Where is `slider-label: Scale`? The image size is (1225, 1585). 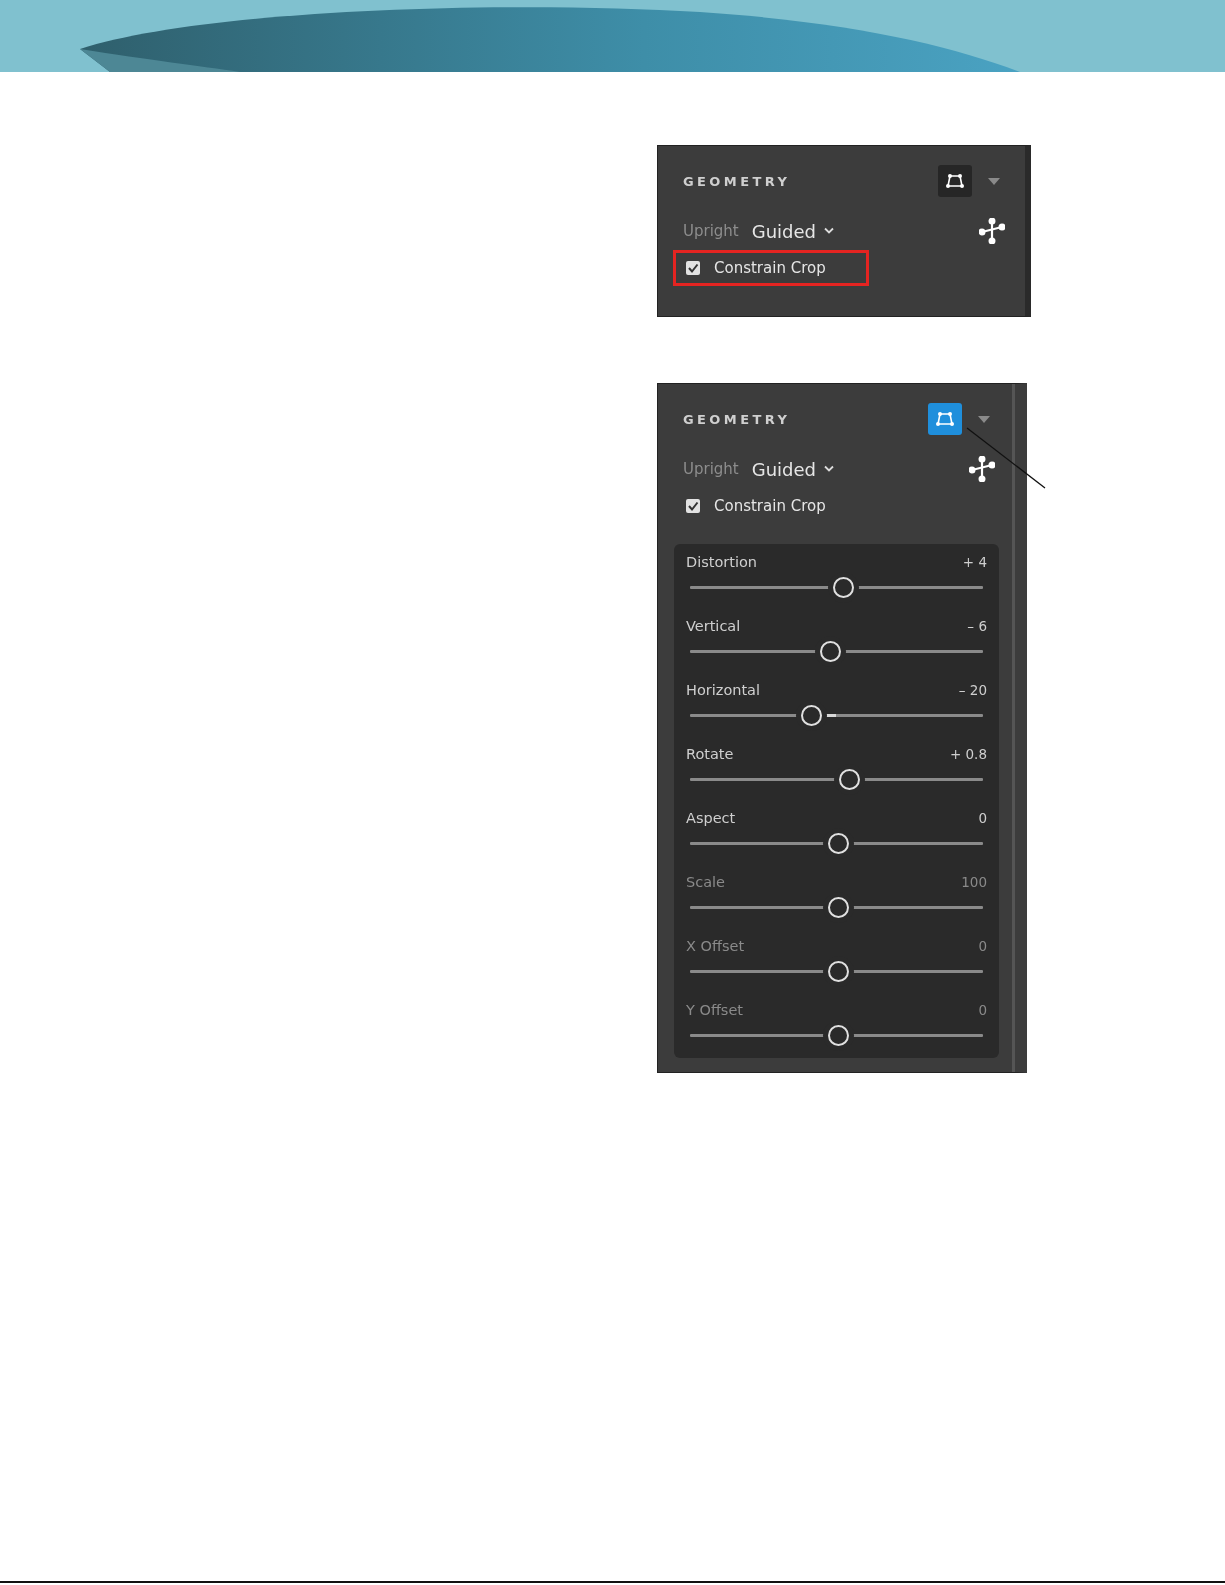
slider-label: Scale is located at coordinates (705, 882).